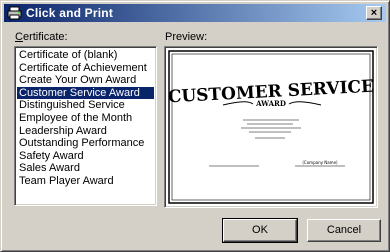 This screenshot has width=390, height=252. Describe the element at coordinates (374, 13) in the screenshot. I see `close-button: ×` at that location.